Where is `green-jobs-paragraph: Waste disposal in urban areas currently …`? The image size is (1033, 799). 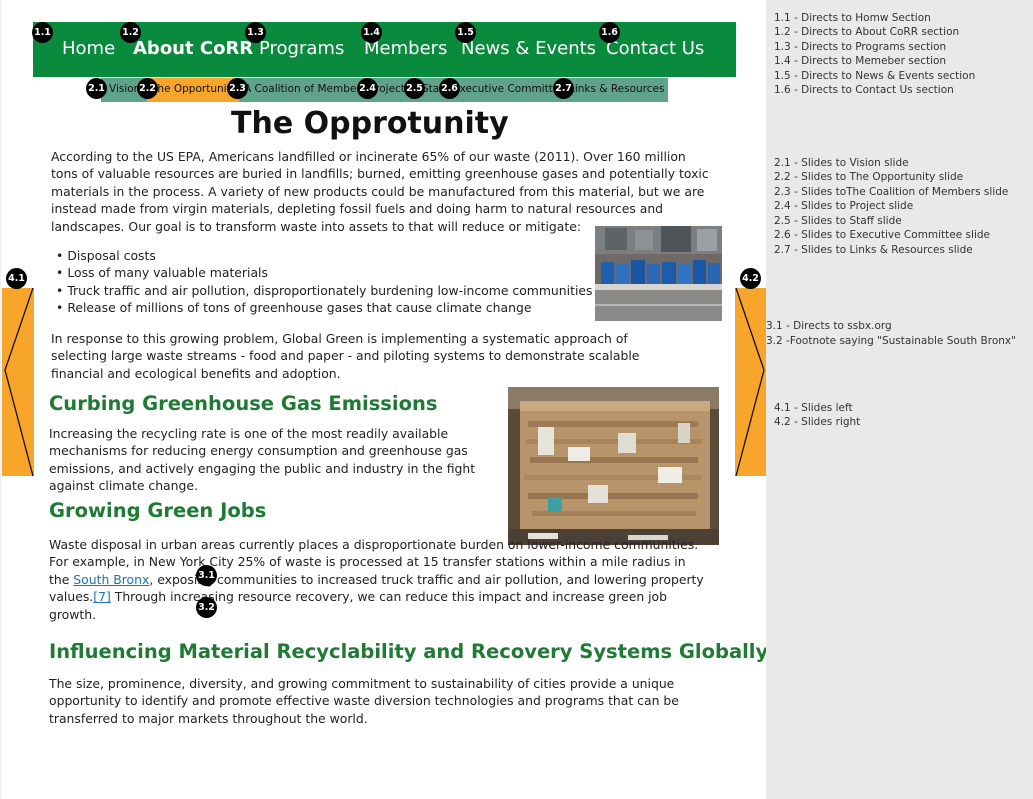 green-jobs-paragraph: Waste disposal in urban areas currently … is located at coordinates (379, 579).